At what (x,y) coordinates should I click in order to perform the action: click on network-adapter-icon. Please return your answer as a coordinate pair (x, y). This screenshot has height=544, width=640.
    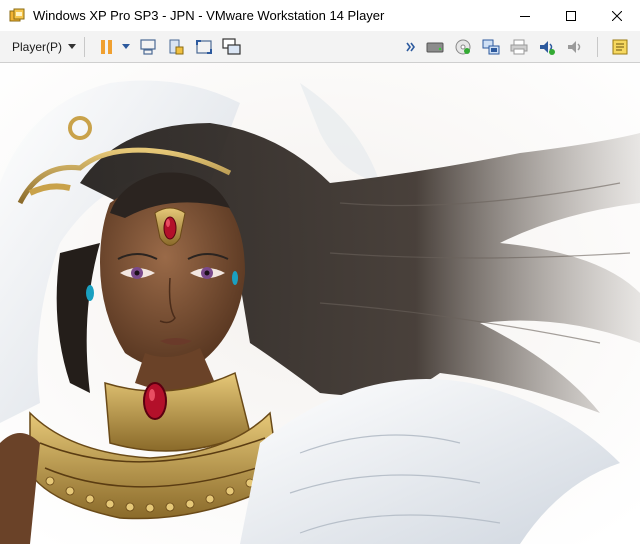
    Looking at the image, I should click on (491, 47).